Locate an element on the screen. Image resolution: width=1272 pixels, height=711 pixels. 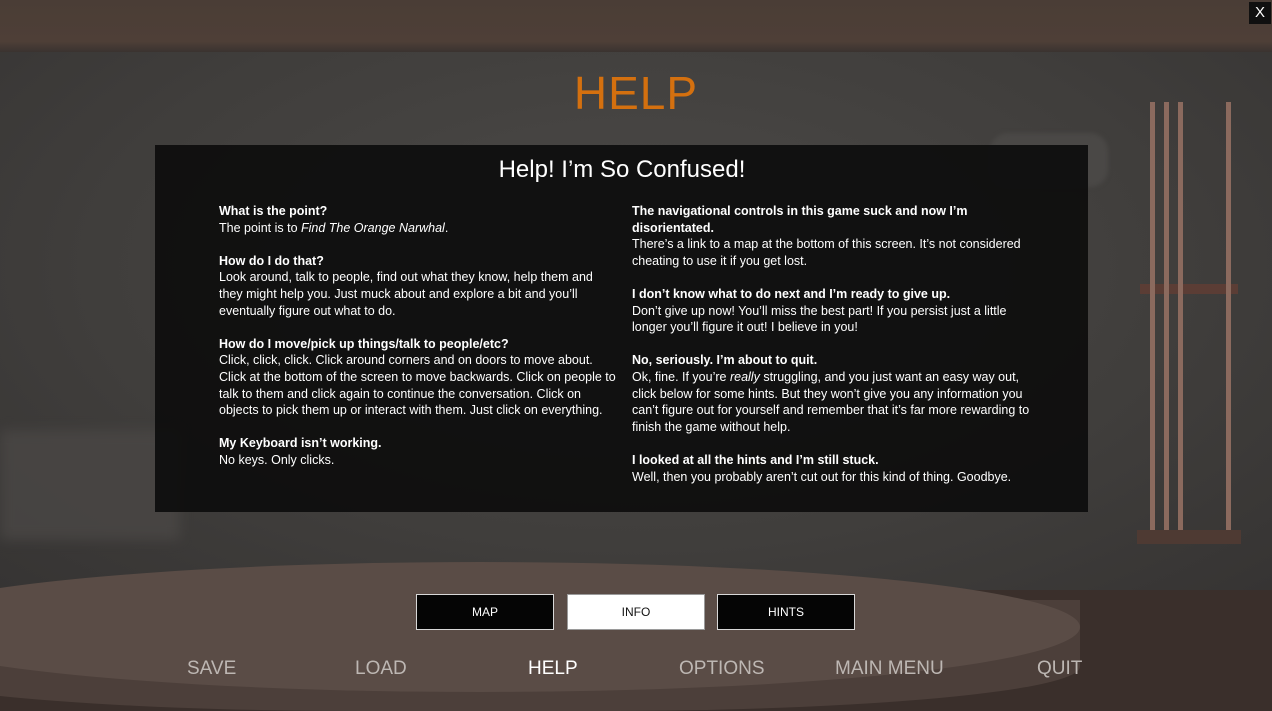
background-furniture is located at coordinates (90, 485).